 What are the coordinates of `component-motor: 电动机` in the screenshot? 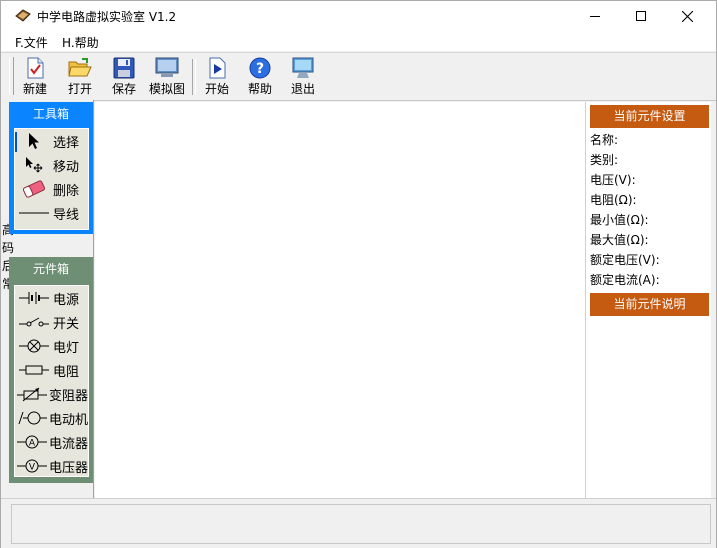 It's located at (51, 418).